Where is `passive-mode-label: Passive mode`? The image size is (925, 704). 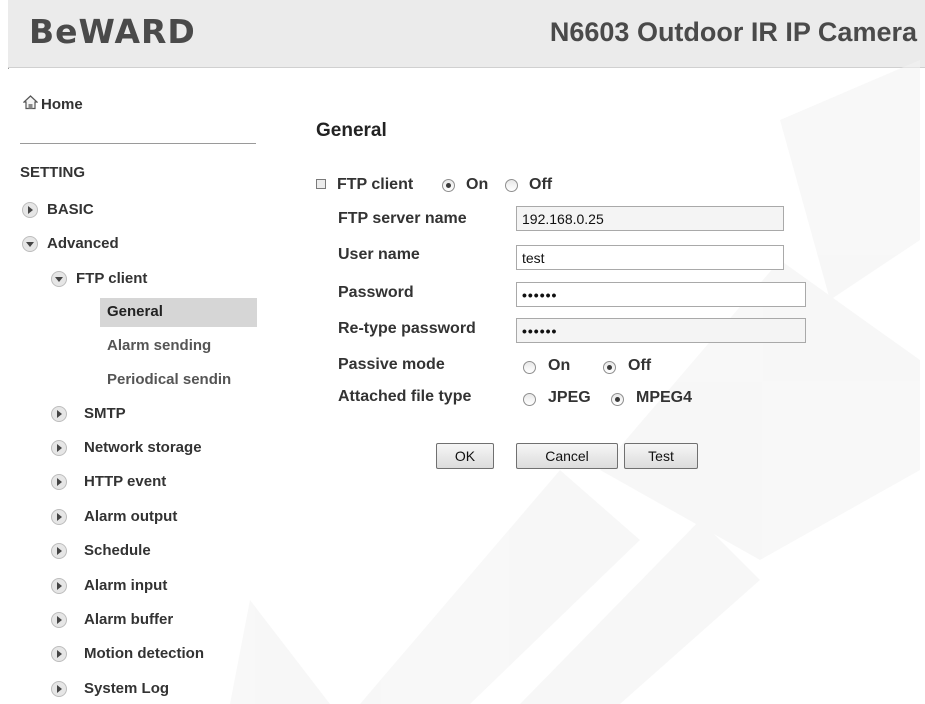
passive-mode-label: Passive mode is located at coordinates (391, 364).